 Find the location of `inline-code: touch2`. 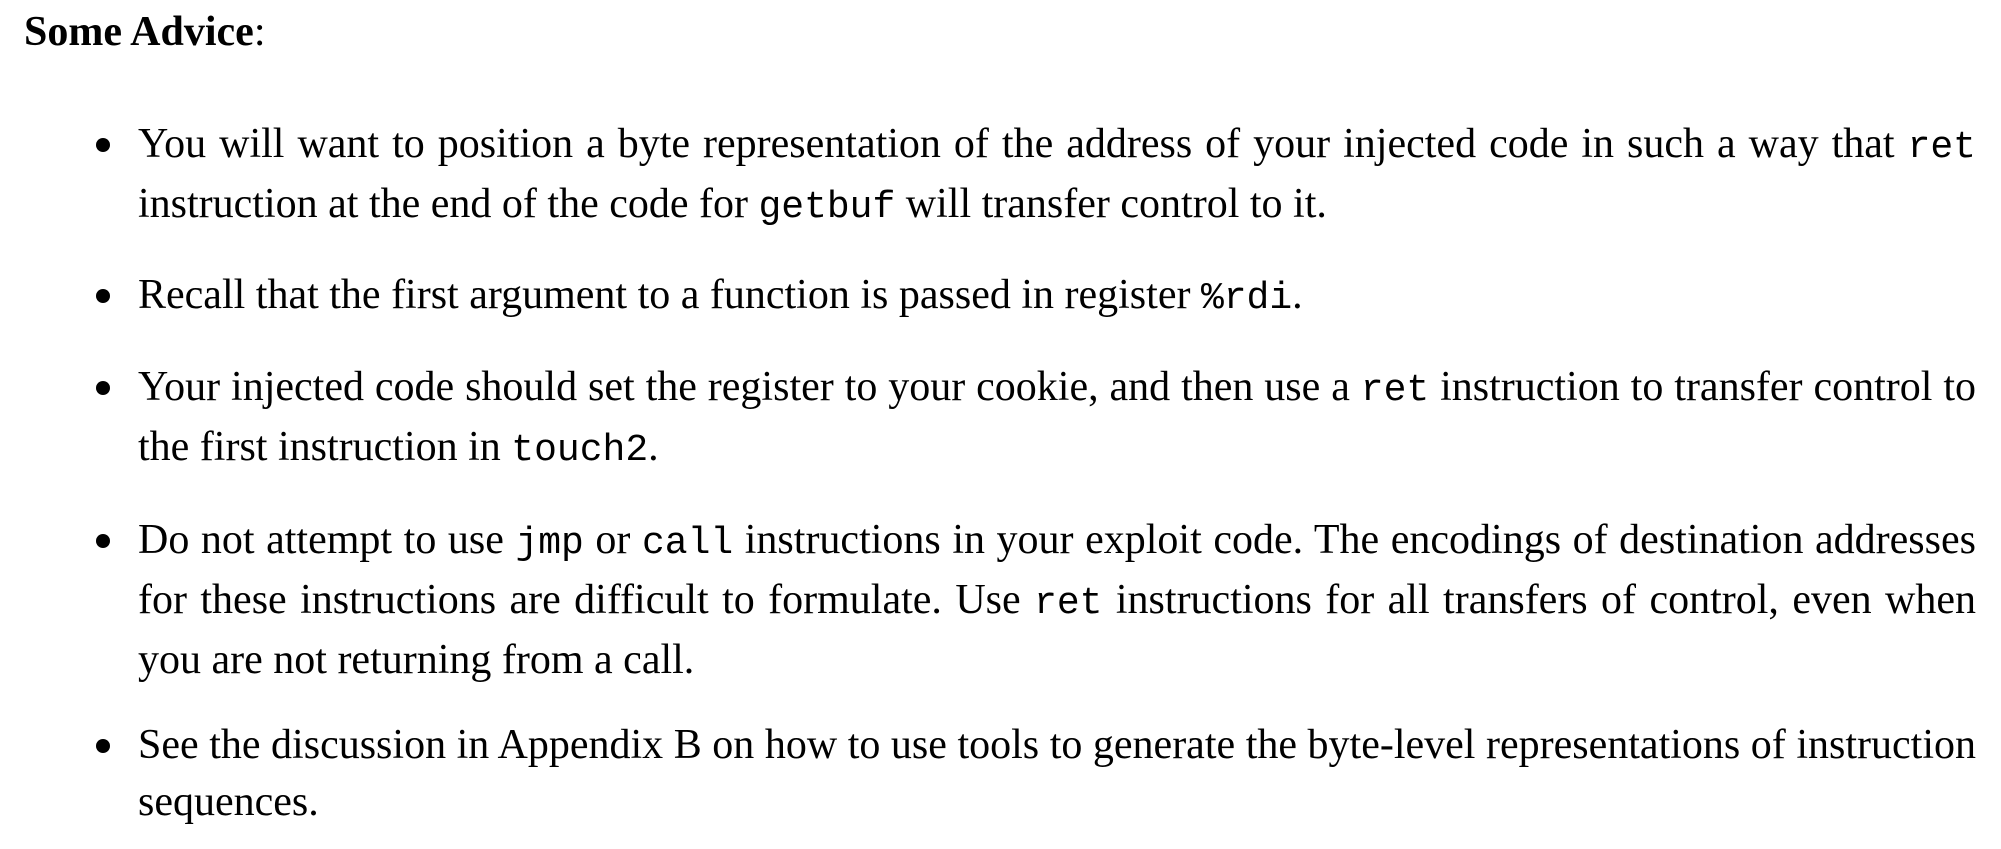

inline-code: touch2 is located at coordinates (580, 450).